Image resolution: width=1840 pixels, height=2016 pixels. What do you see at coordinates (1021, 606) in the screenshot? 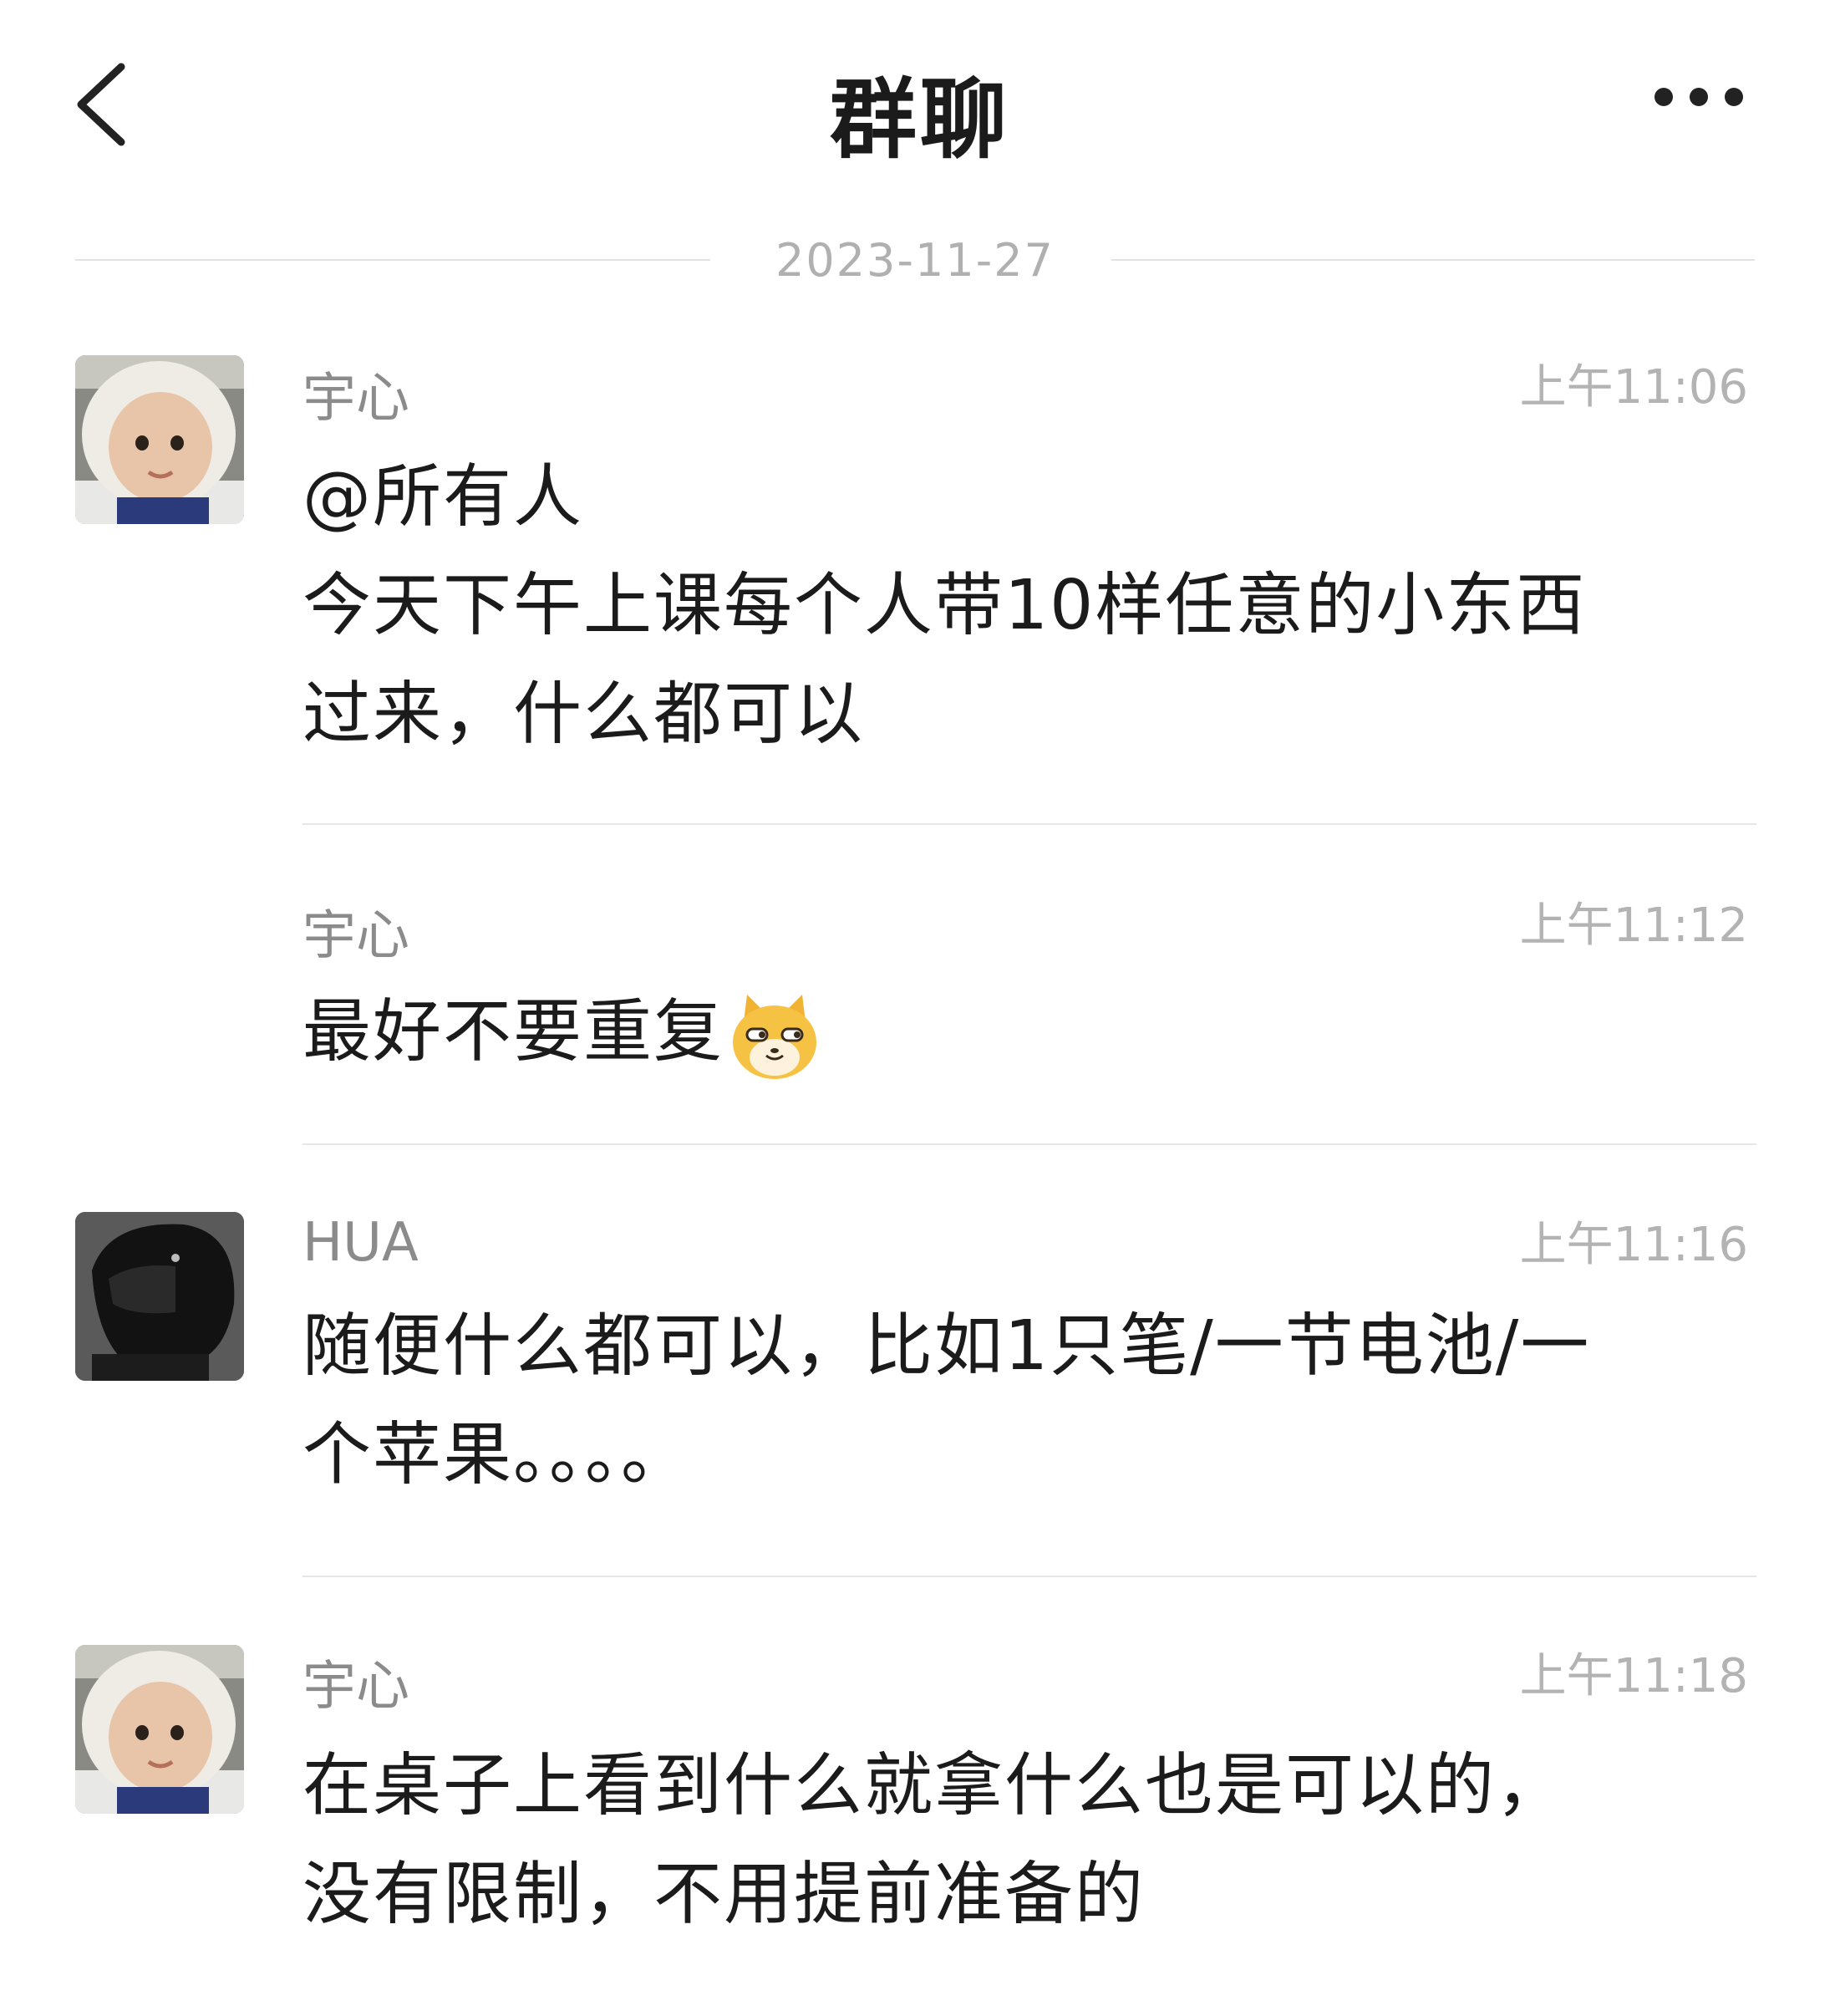
I see `message-text: @所有人 今天下午上课每个人带10样任意的小东西 过来，什么都可以` at bounding box center [1021, 606].